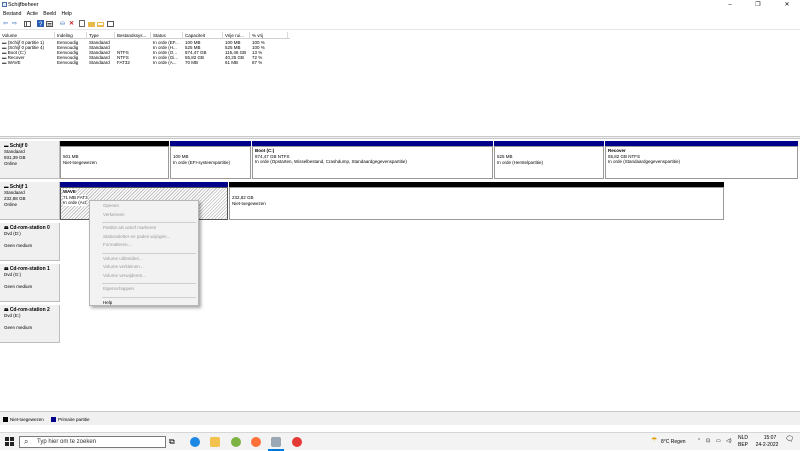 The image size is (800, 451). What do you see at coordinates (520, 162) in the screenshot?
I see `partition-status: In orde (Herstelpartitie)` at bounding box center [520, 162].